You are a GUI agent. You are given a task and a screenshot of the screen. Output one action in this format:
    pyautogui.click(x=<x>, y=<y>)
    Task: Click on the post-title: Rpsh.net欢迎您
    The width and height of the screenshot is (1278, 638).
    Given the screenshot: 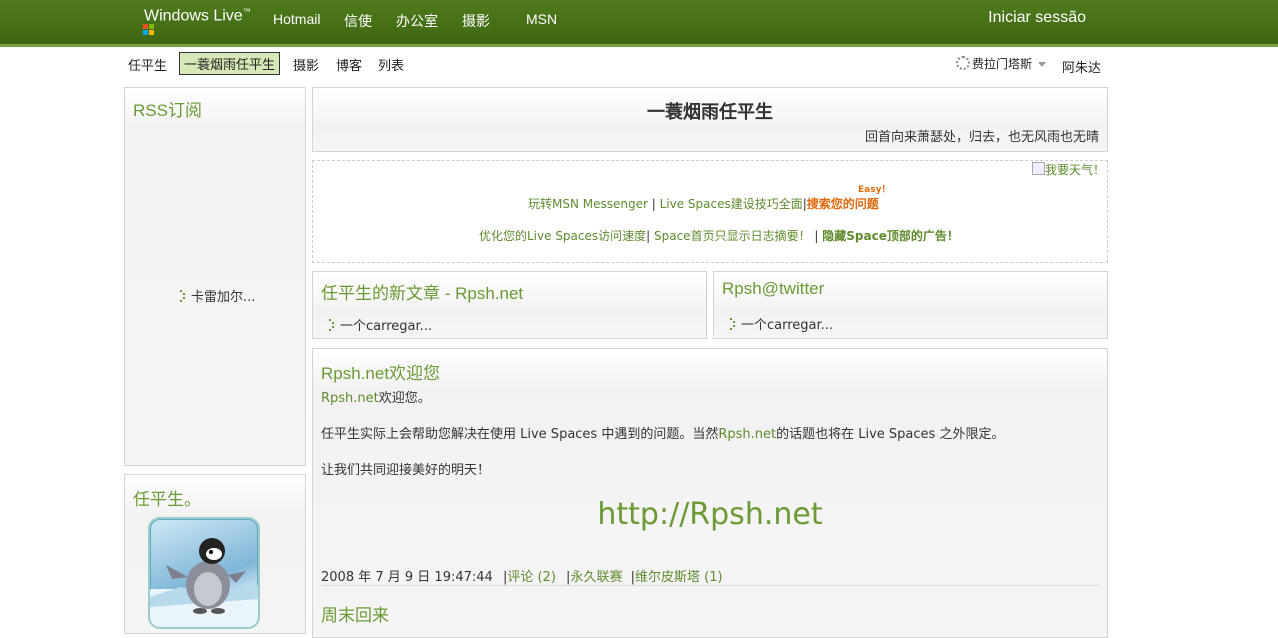 What is the action you would take?
    pyautogui.click(x=380, y=371)
    